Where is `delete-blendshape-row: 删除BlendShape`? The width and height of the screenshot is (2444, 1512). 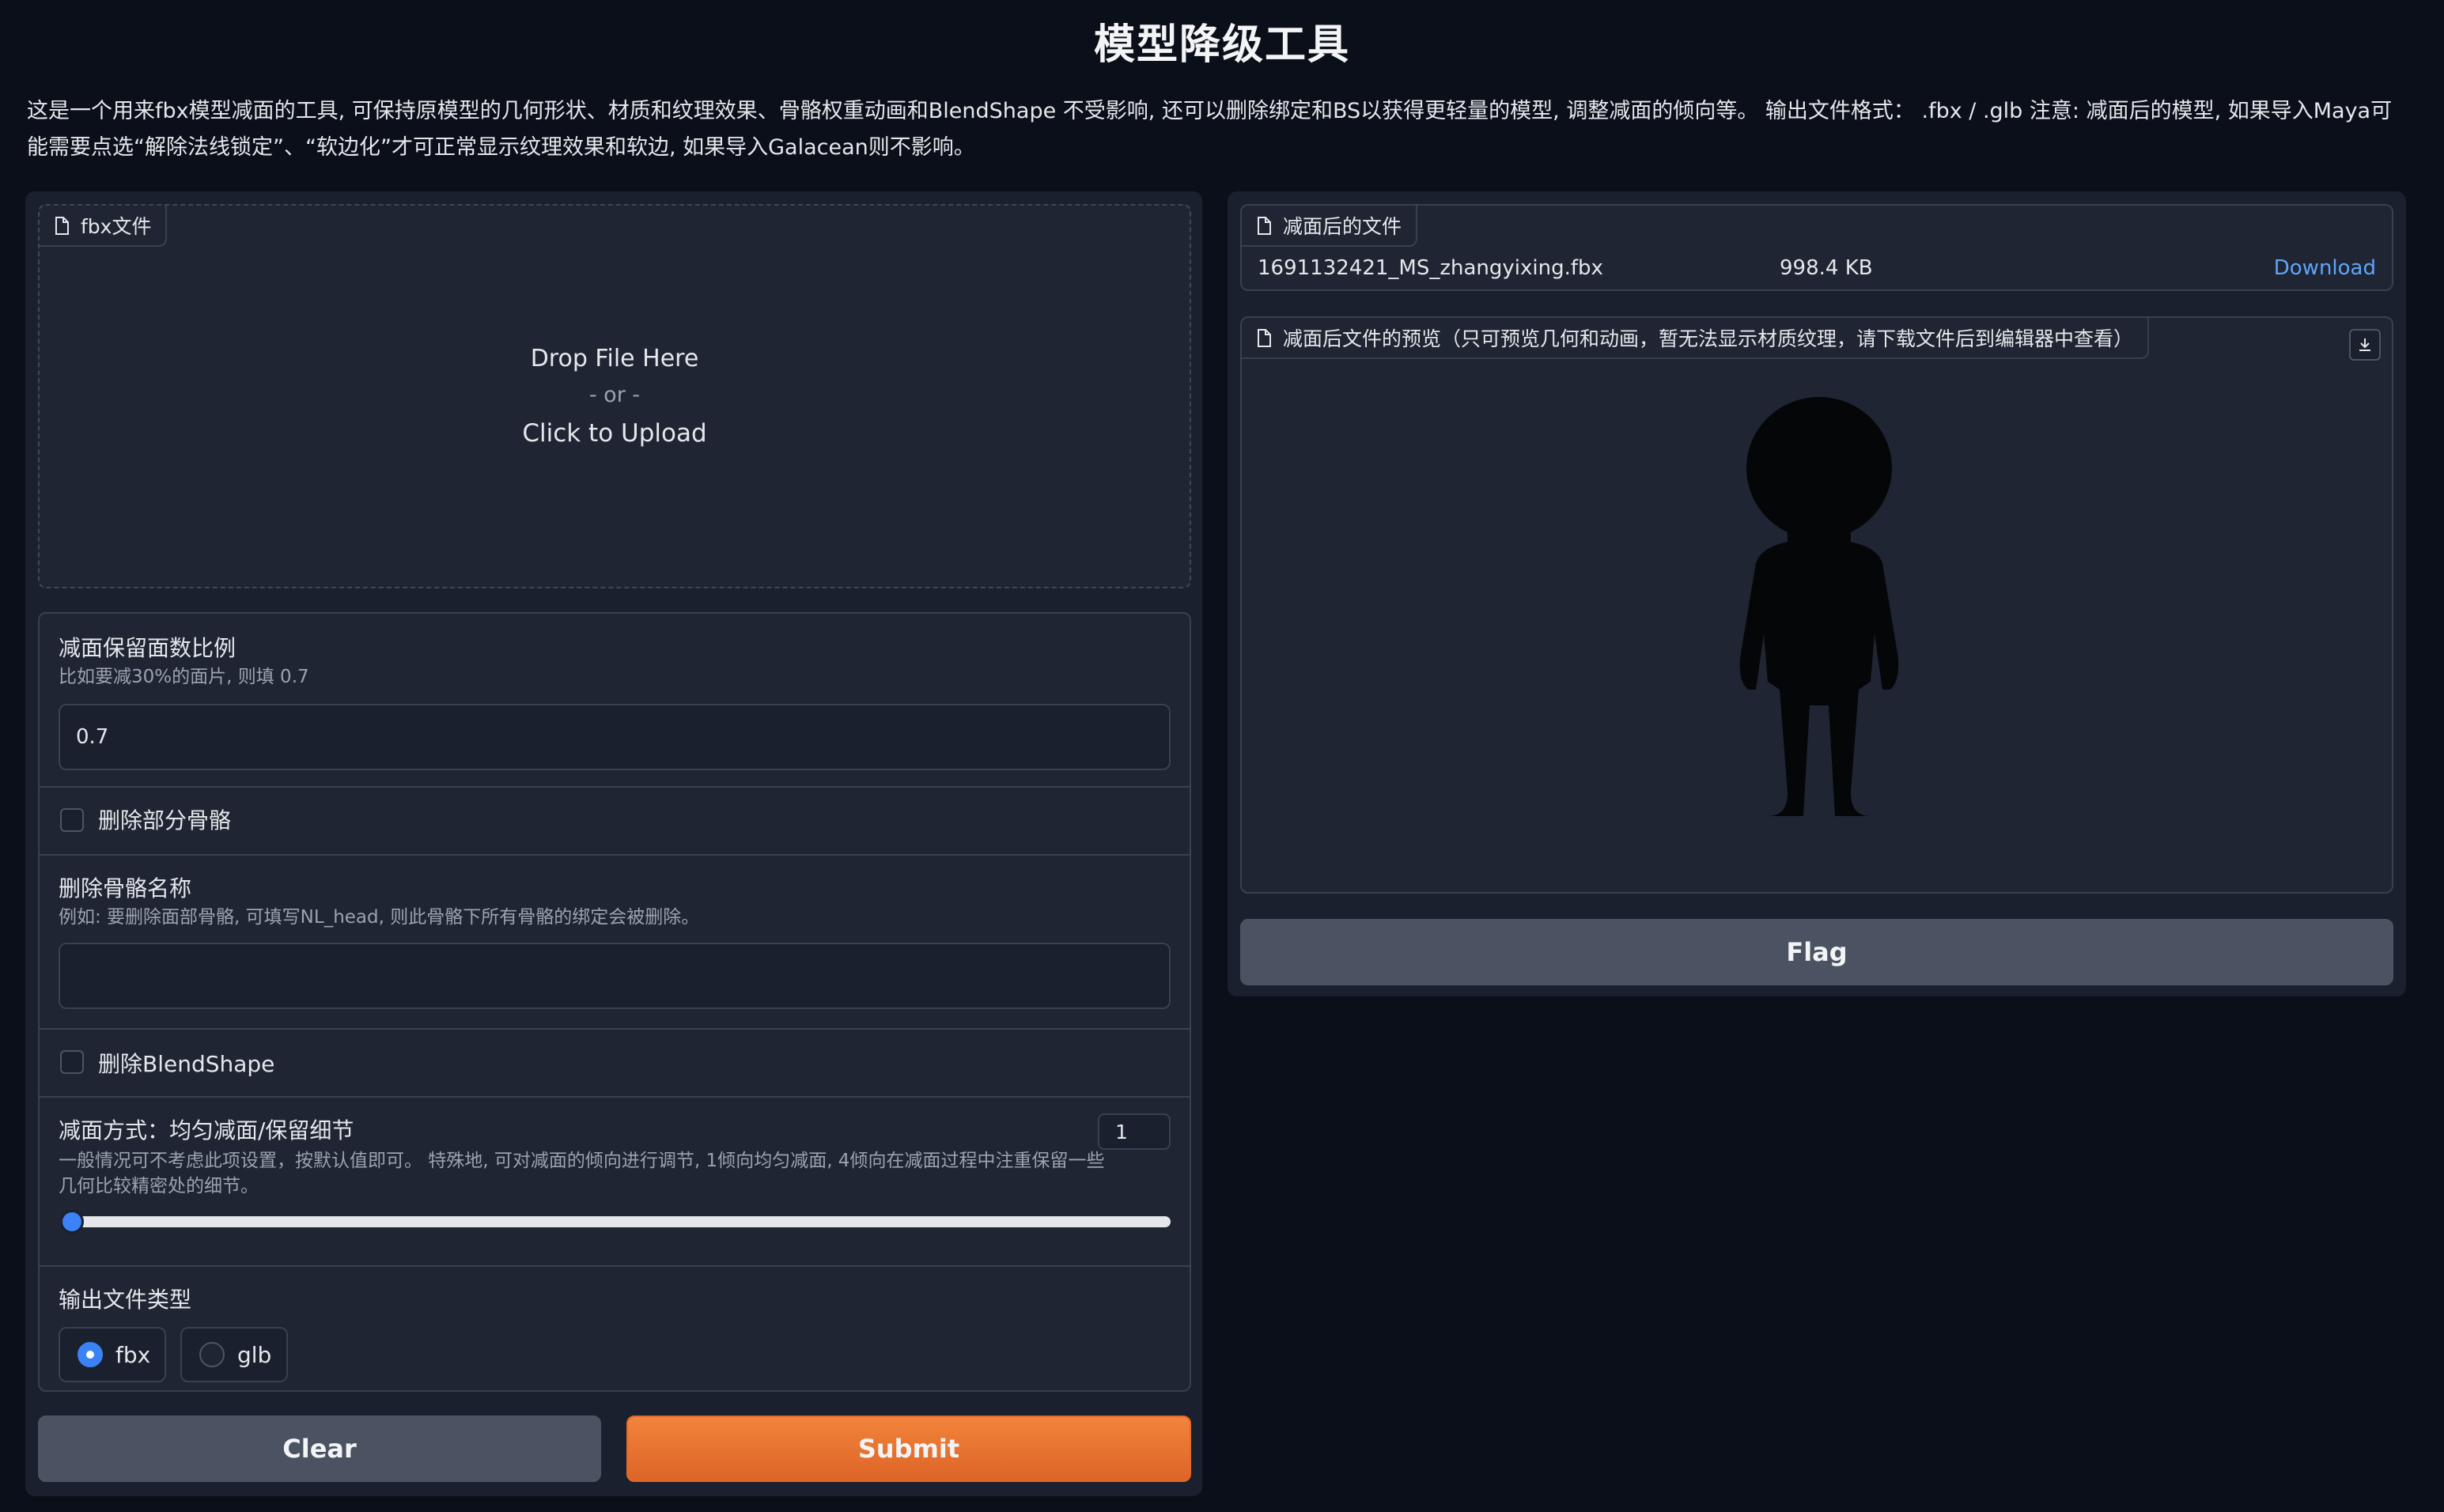 delete-blendshape-row: 删除BlendShape is located at coordinates (615, 1062).